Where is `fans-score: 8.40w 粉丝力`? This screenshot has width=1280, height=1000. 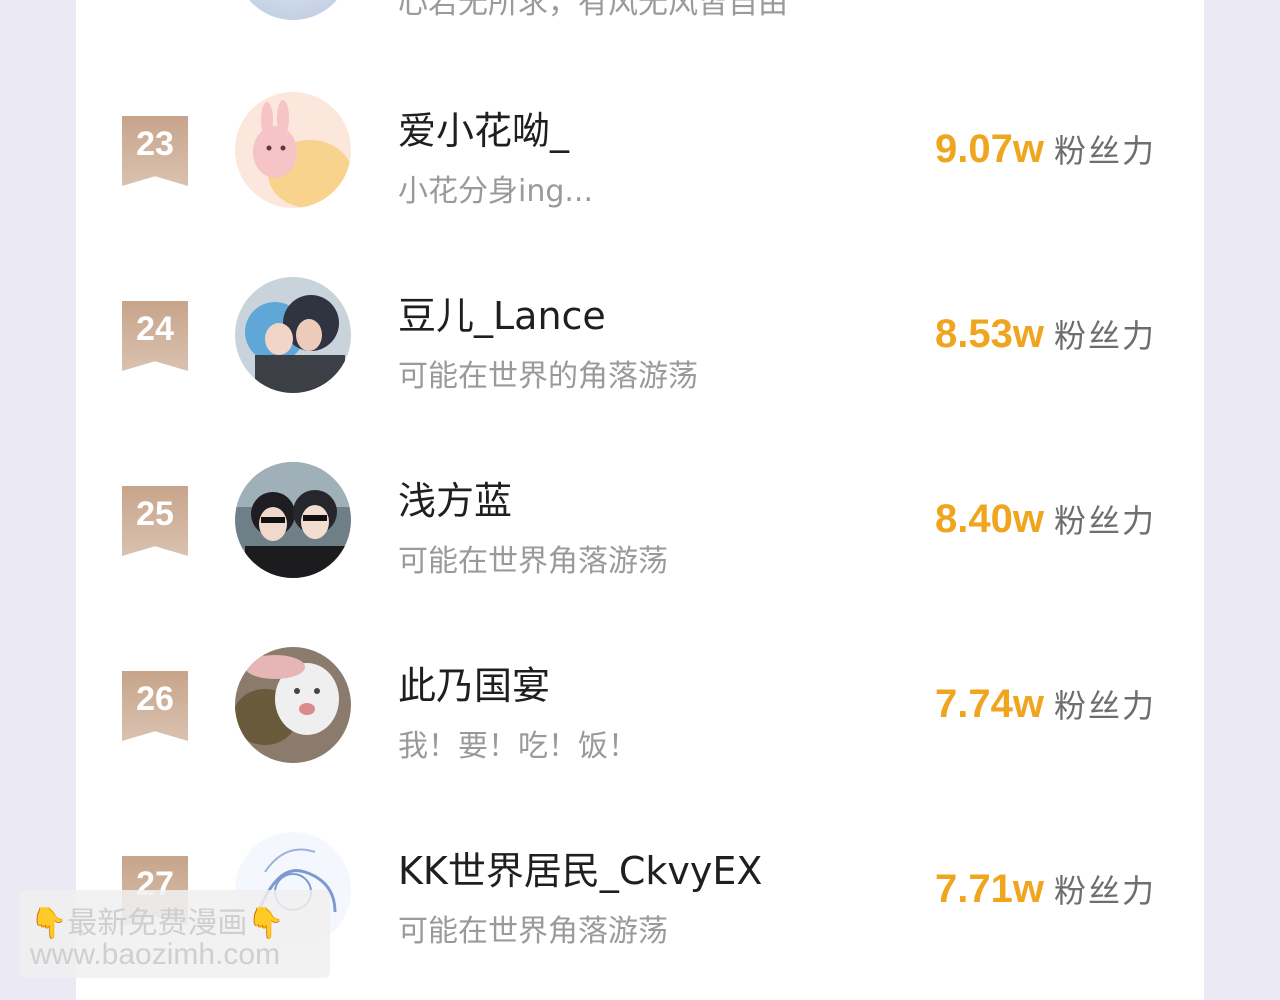 fans-score: 8.40w 粉丝力 is located at coordinates (1045, 519).